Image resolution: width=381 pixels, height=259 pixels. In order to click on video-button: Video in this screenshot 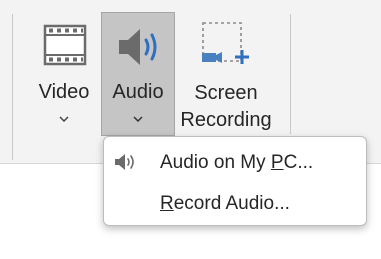, I will do `click(64, 74)`.